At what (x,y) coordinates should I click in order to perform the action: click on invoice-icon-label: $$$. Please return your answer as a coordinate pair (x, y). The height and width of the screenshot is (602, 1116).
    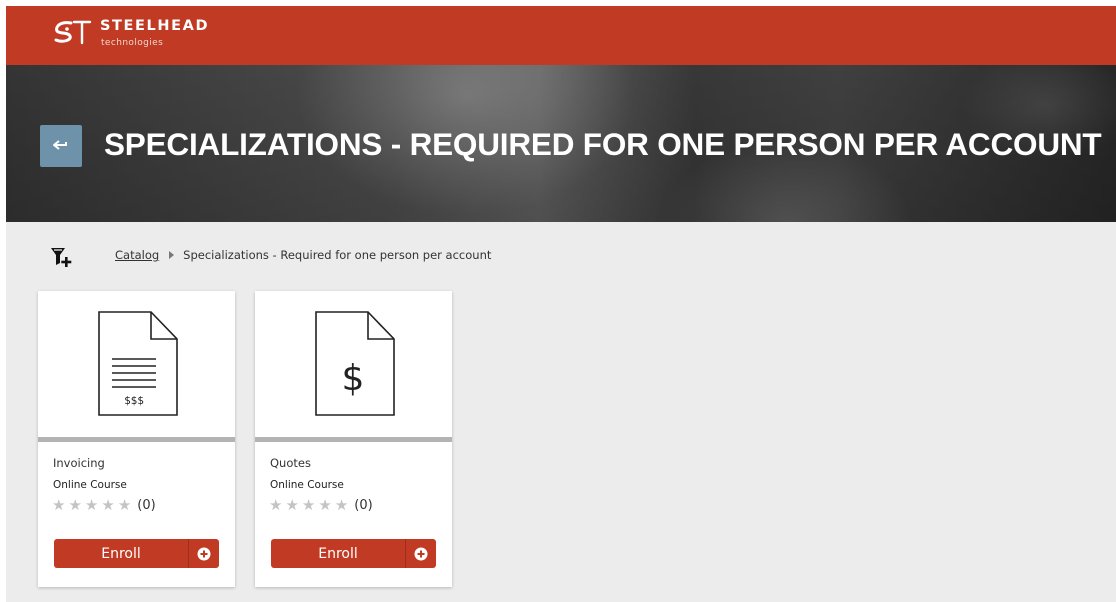
    Looking at the image, I should click on (134, 400).